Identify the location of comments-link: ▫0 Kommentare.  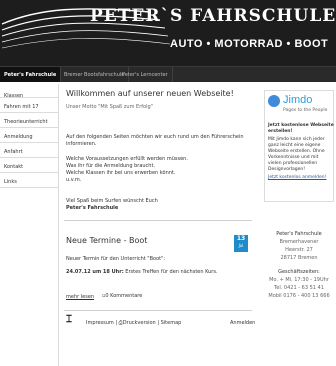
(122, 296).